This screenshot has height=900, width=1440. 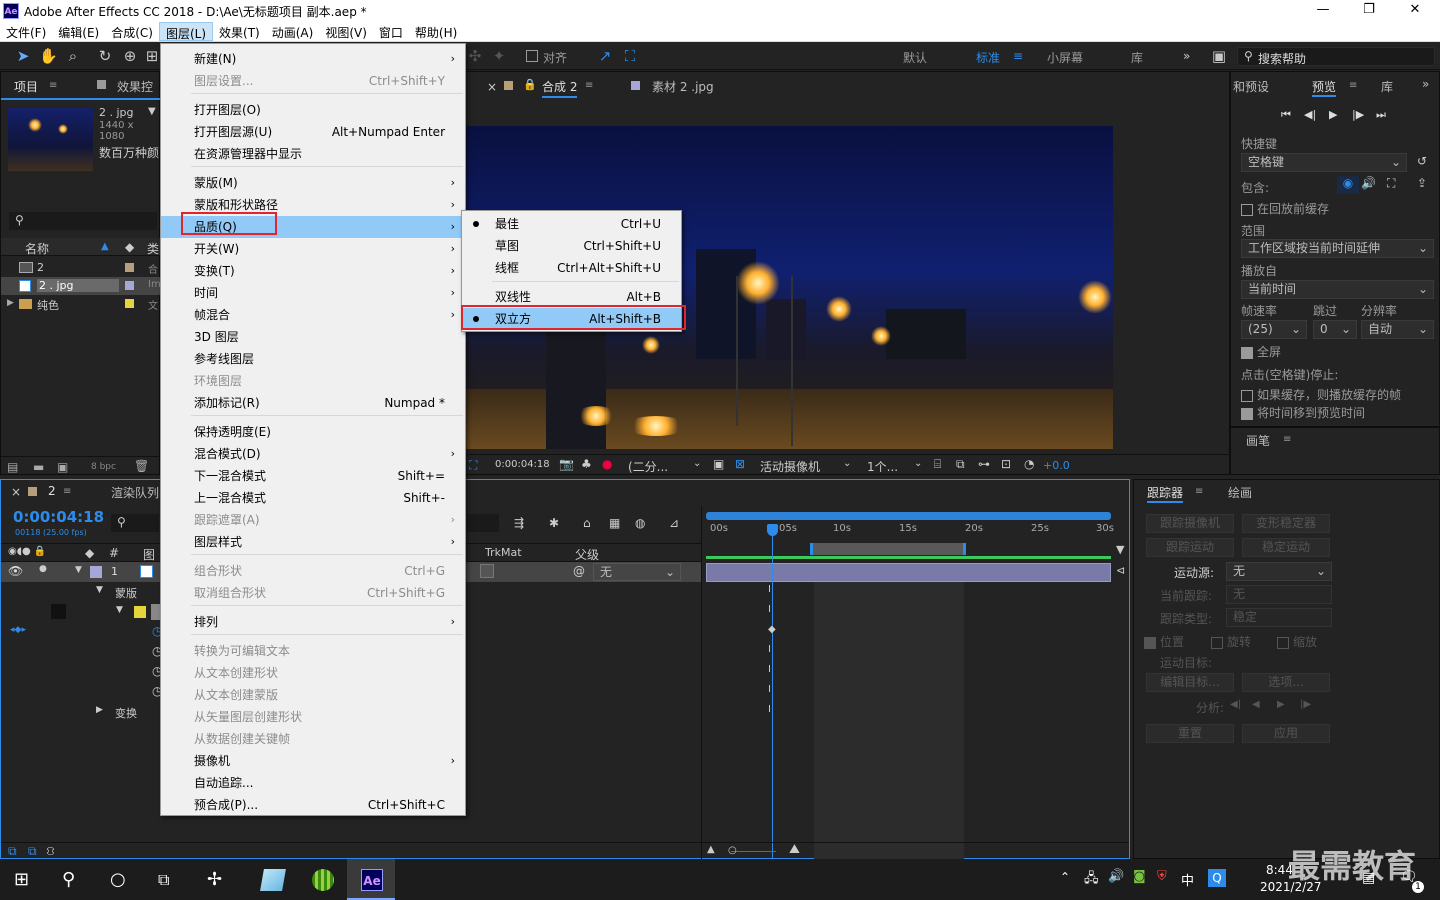 I want to click on menu-item: 蒙版(M) ›, so click(x=313, y=183).